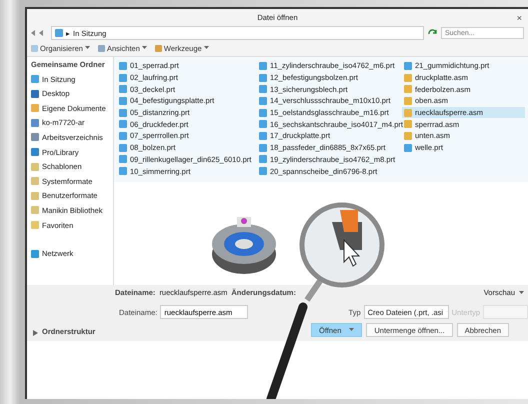 The height and width of the screenshot is (404, 528). What do you see at coordinates (35, 333) in the screenshot?
I see `expand-icon` at bounding box center [35, 333].